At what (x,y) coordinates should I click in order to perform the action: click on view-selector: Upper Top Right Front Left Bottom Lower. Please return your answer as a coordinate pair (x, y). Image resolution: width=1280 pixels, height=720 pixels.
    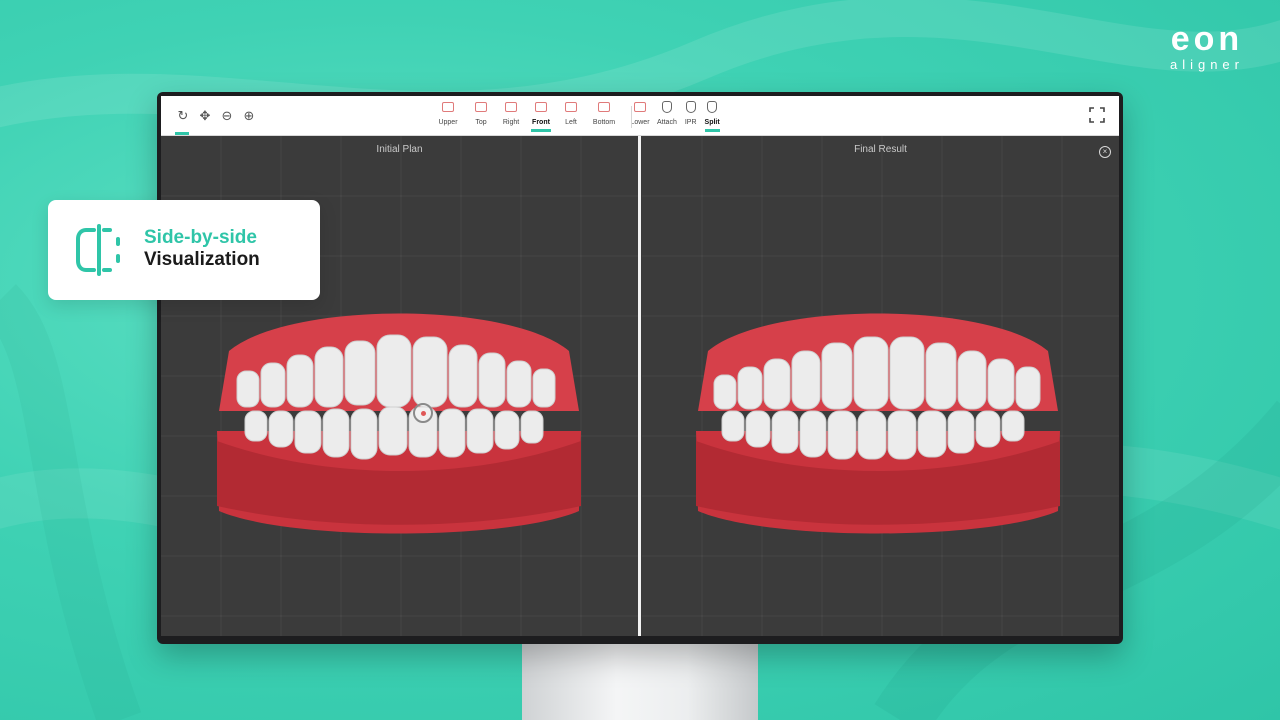
    Looking at the image, I should click on (544, 116).